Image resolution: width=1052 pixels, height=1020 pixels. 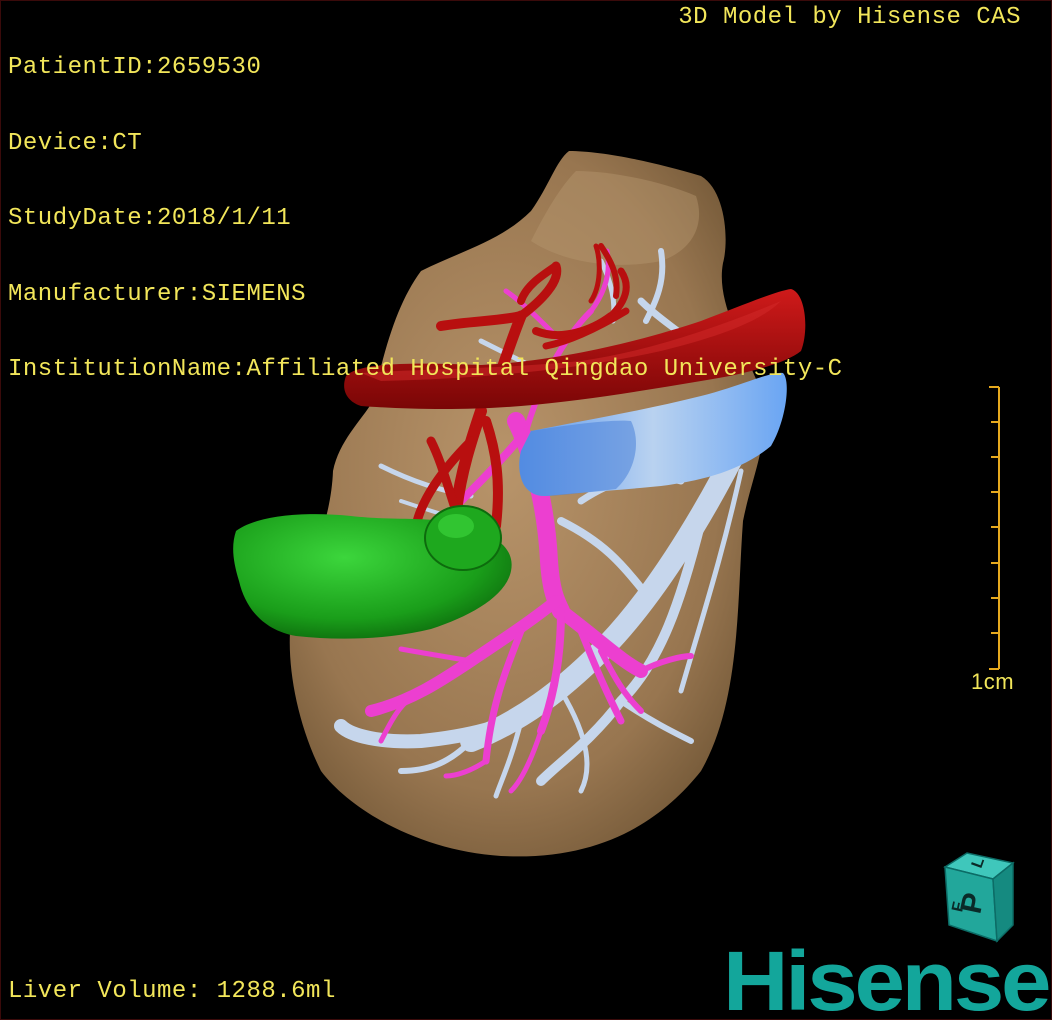 I want to click on hisense-logo: Hisense, so click(x=887, y=977).